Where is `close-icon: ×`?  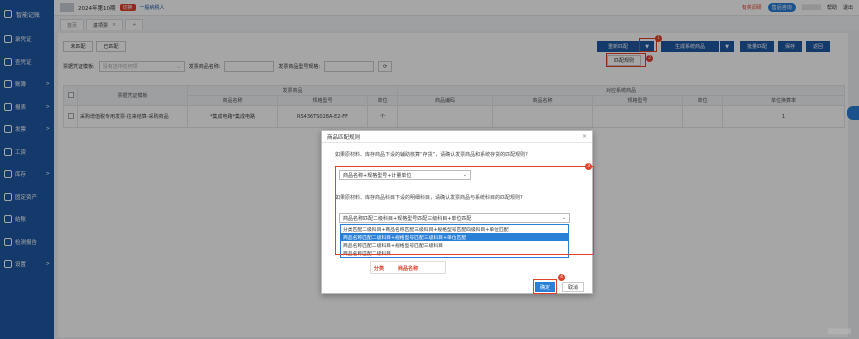 close-icon: × is located at coordinates (584, 136).